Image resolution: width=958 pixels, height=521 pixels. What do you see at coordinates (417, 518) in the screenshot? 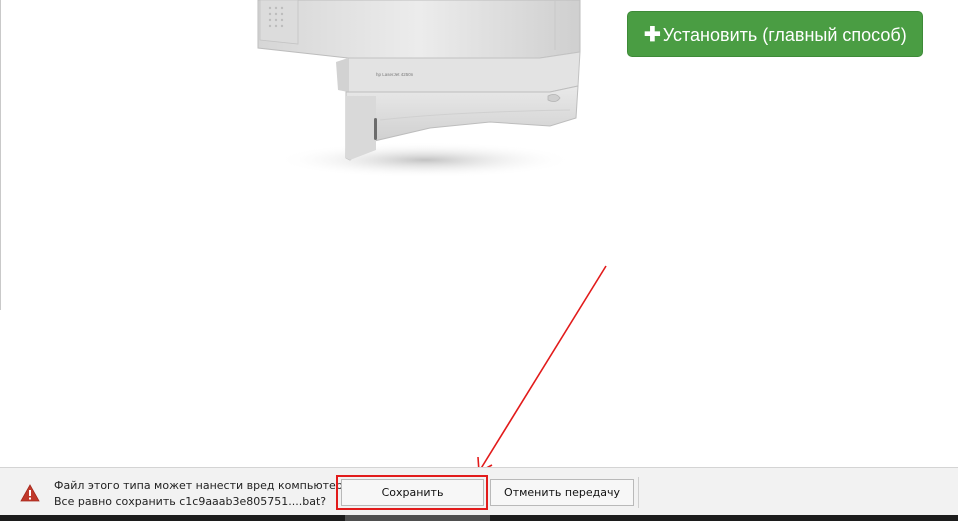
I see `taskbar-item` at bounding box center [417, 518].